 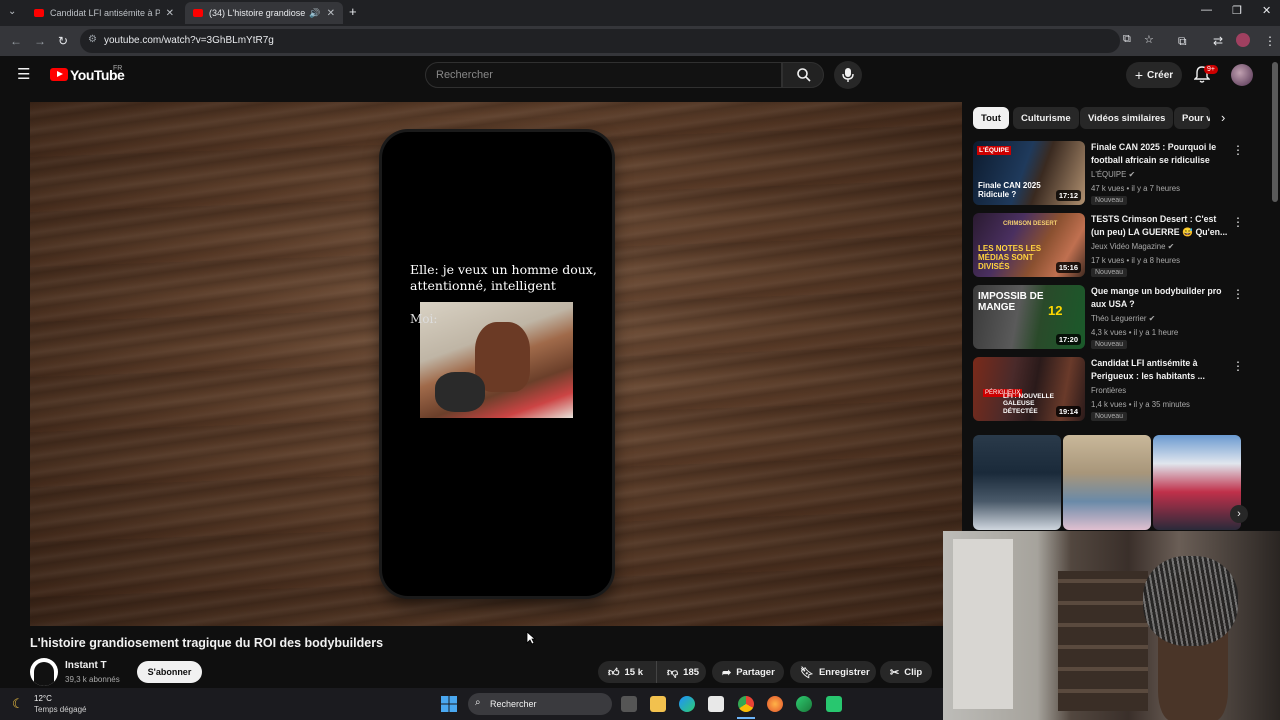 What do you see at coordinates (1239, 514) in the screenshot?
I see `shorts-next-arrow-icon: ›` at bounding box center [1239, 514].